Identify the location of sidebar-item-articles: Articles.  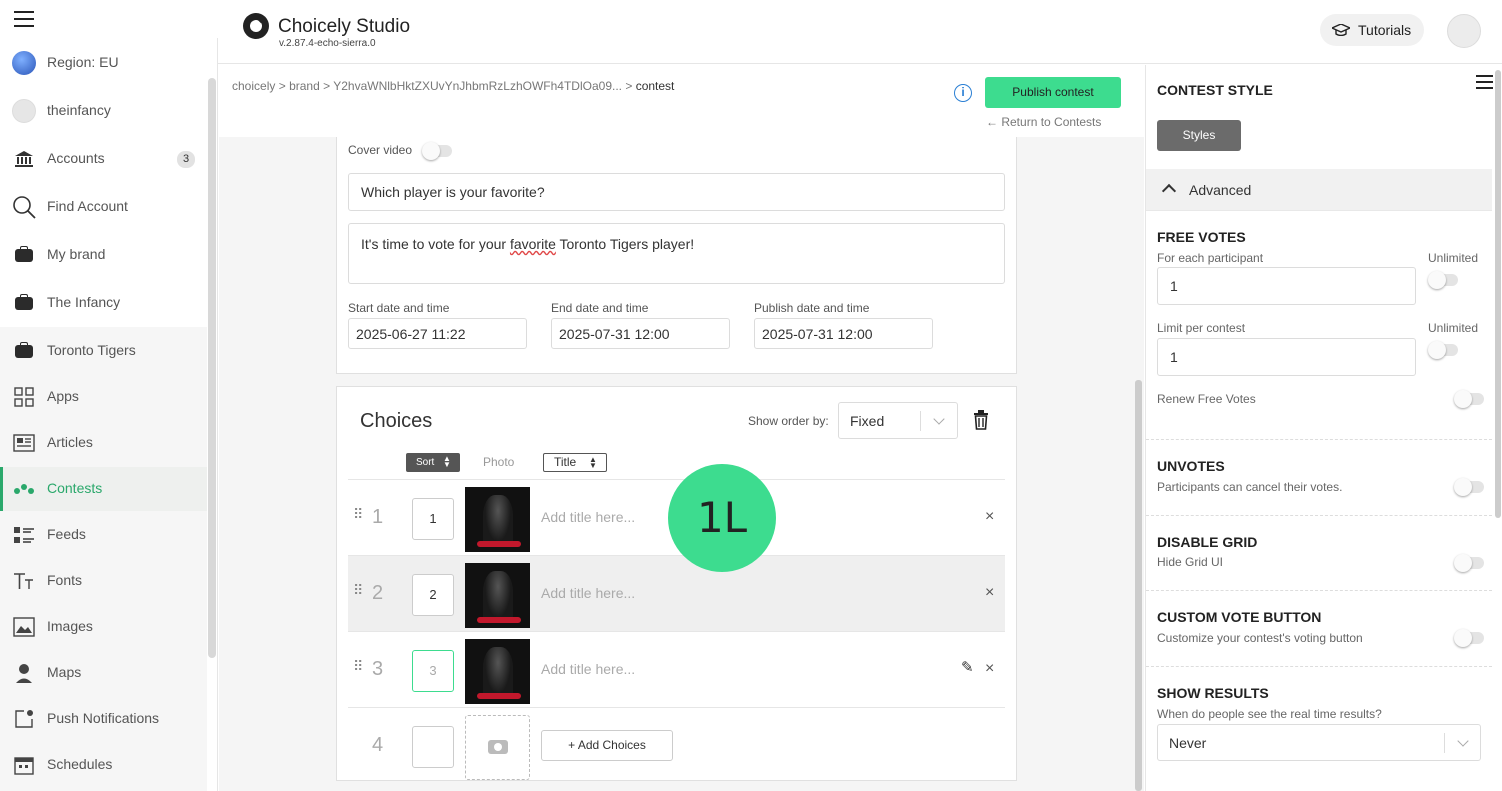
(103, 443).